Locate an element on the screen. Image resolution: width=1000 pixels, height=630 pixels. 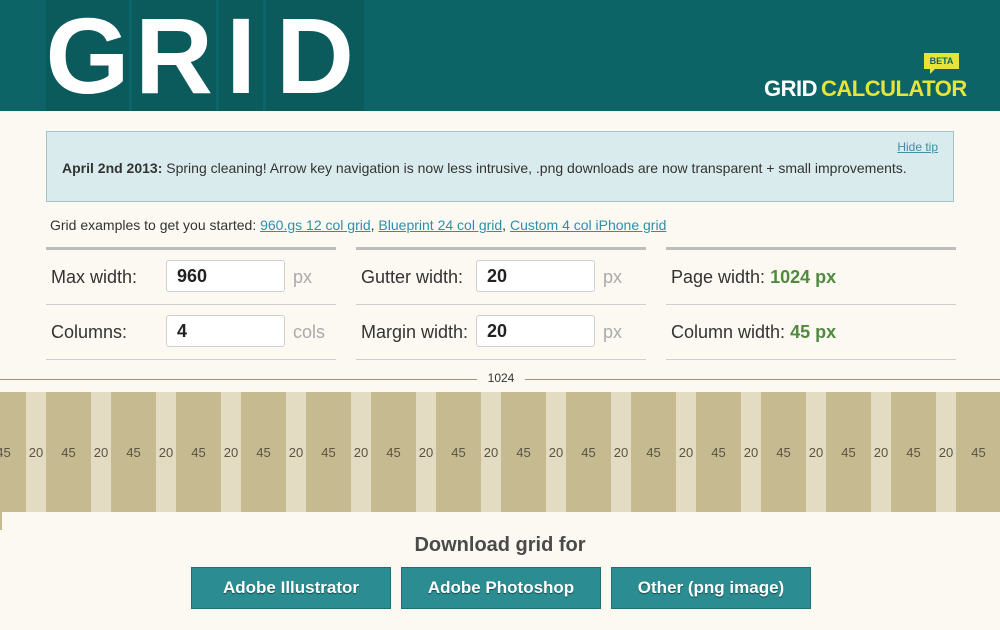
column-width-result: Column width: 45 px is located at coordinates (753, 332).